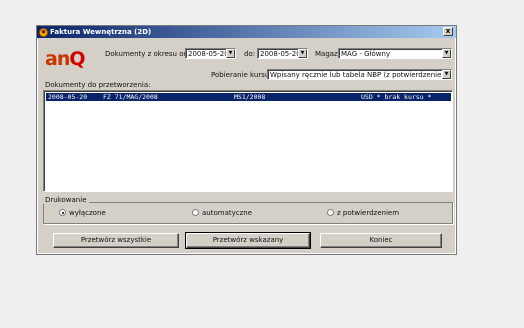 This screenshot has width=524, height=328. I want to click on date-from-label: Dokumenty z okresu od:, so click(148, 54).